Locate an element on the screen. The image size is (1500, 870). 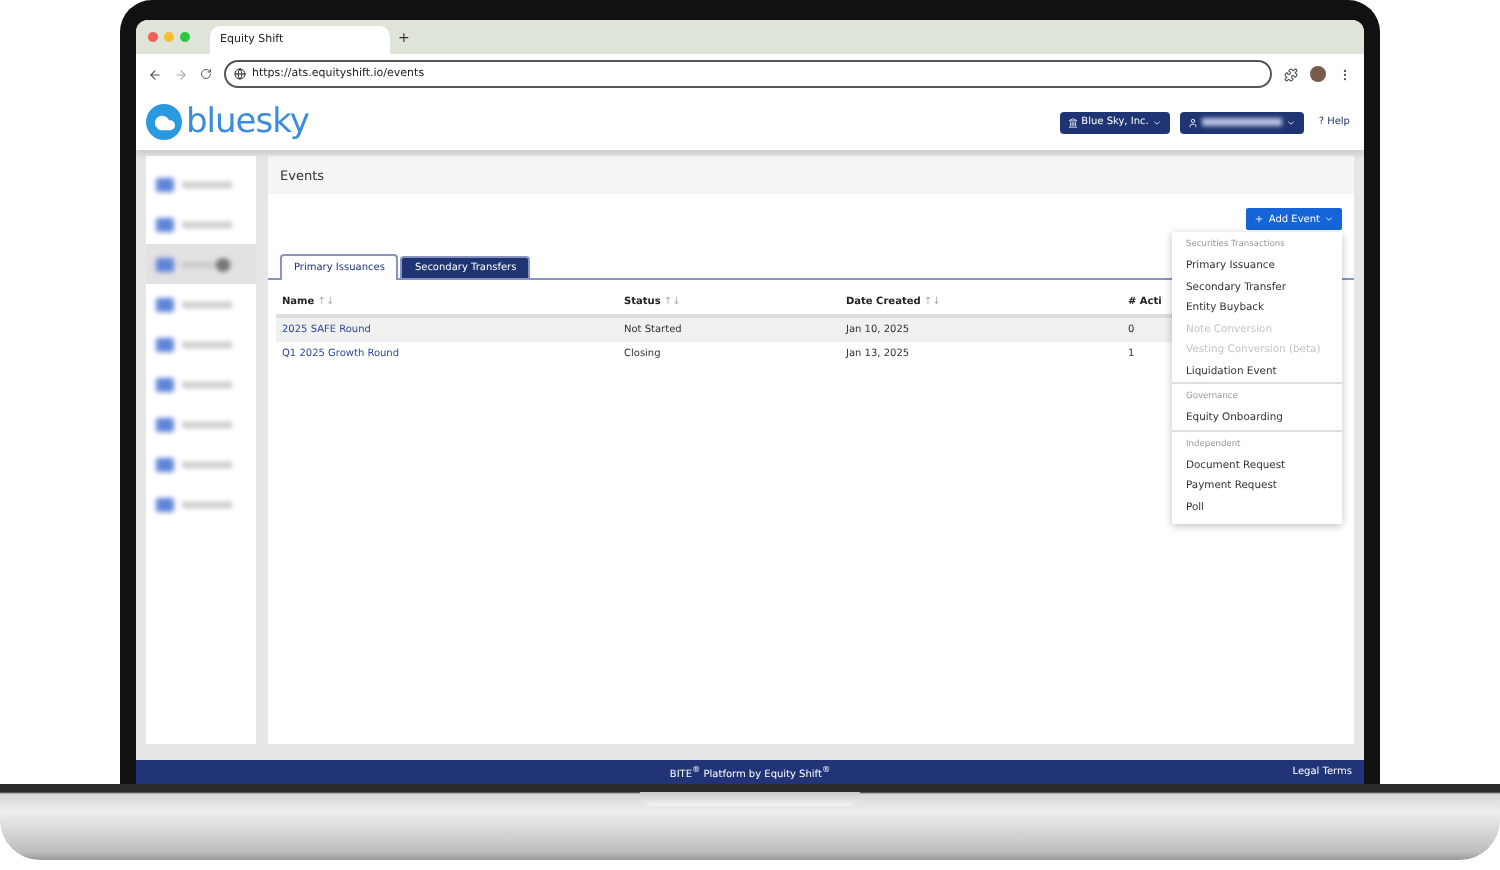
user-button is located at coordinates (1242, 122).